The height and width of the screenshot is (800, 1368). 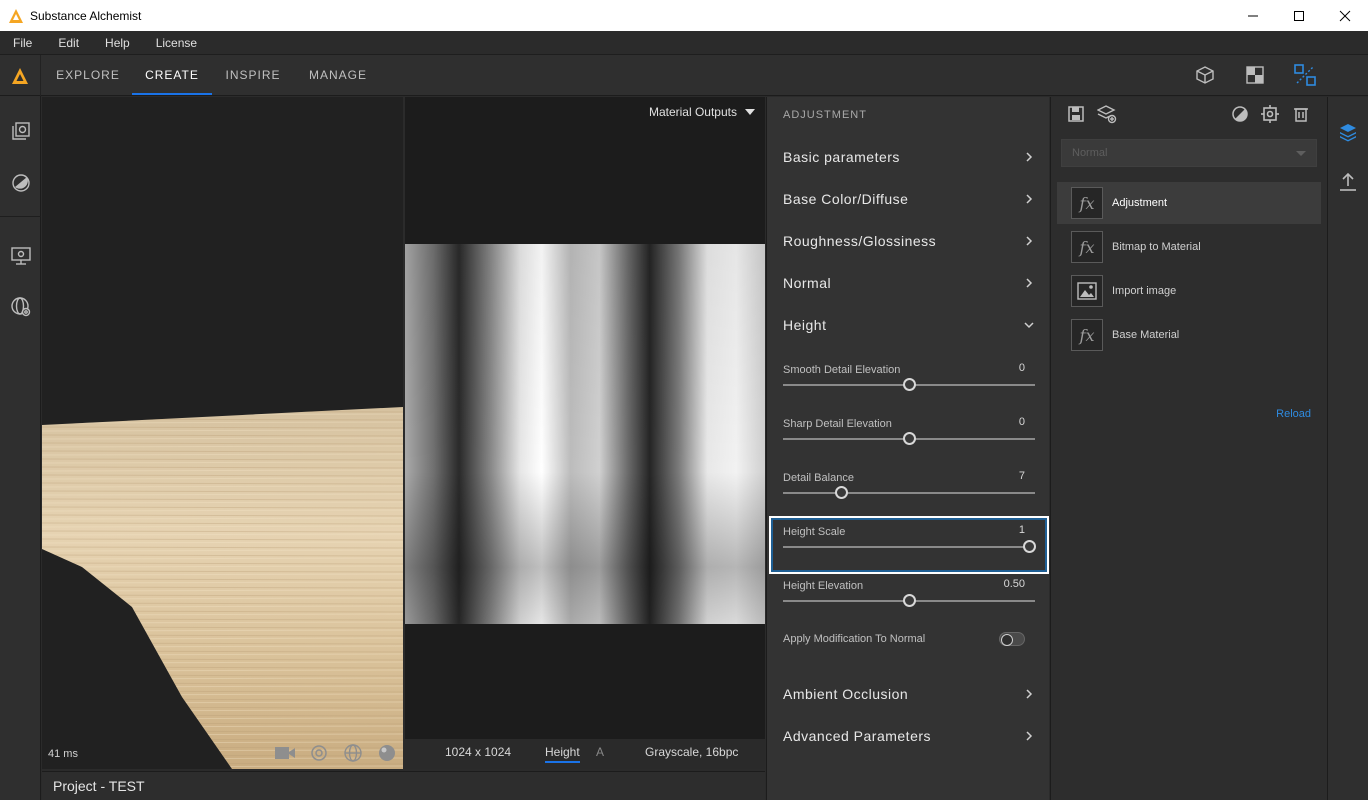 I want to click on section-basic-parameters: Basic parameters, so click(x=909, y=159).